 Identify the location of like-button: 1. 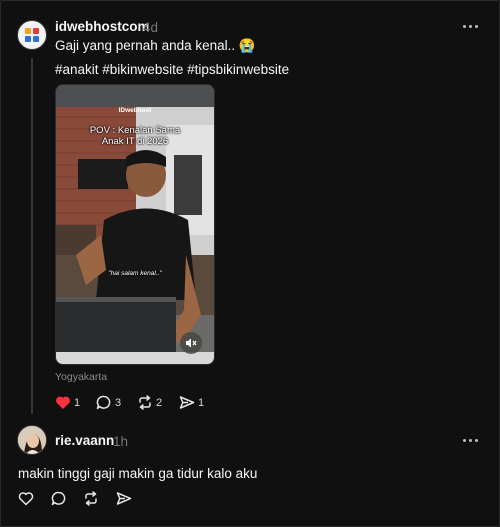
(67, 402).